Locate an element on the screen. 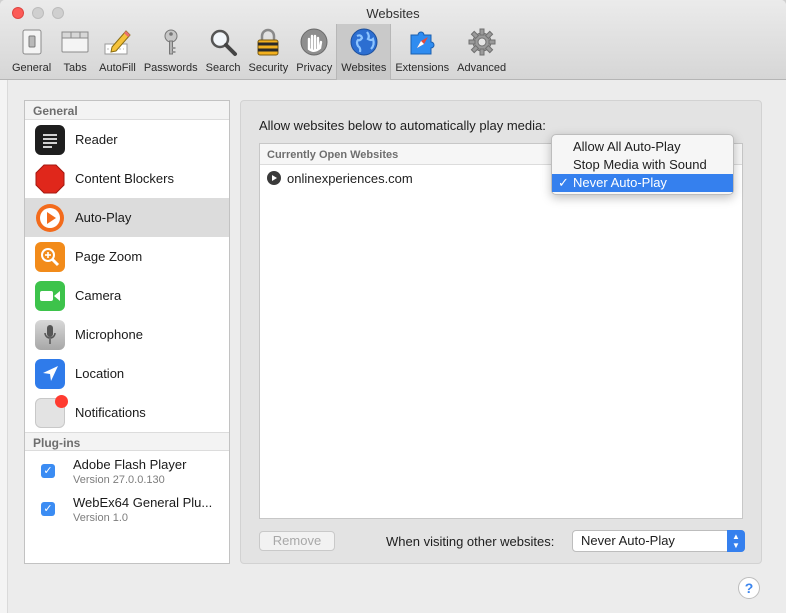  tab-advanced-label: Advanced is located at coordinates (482, 68).